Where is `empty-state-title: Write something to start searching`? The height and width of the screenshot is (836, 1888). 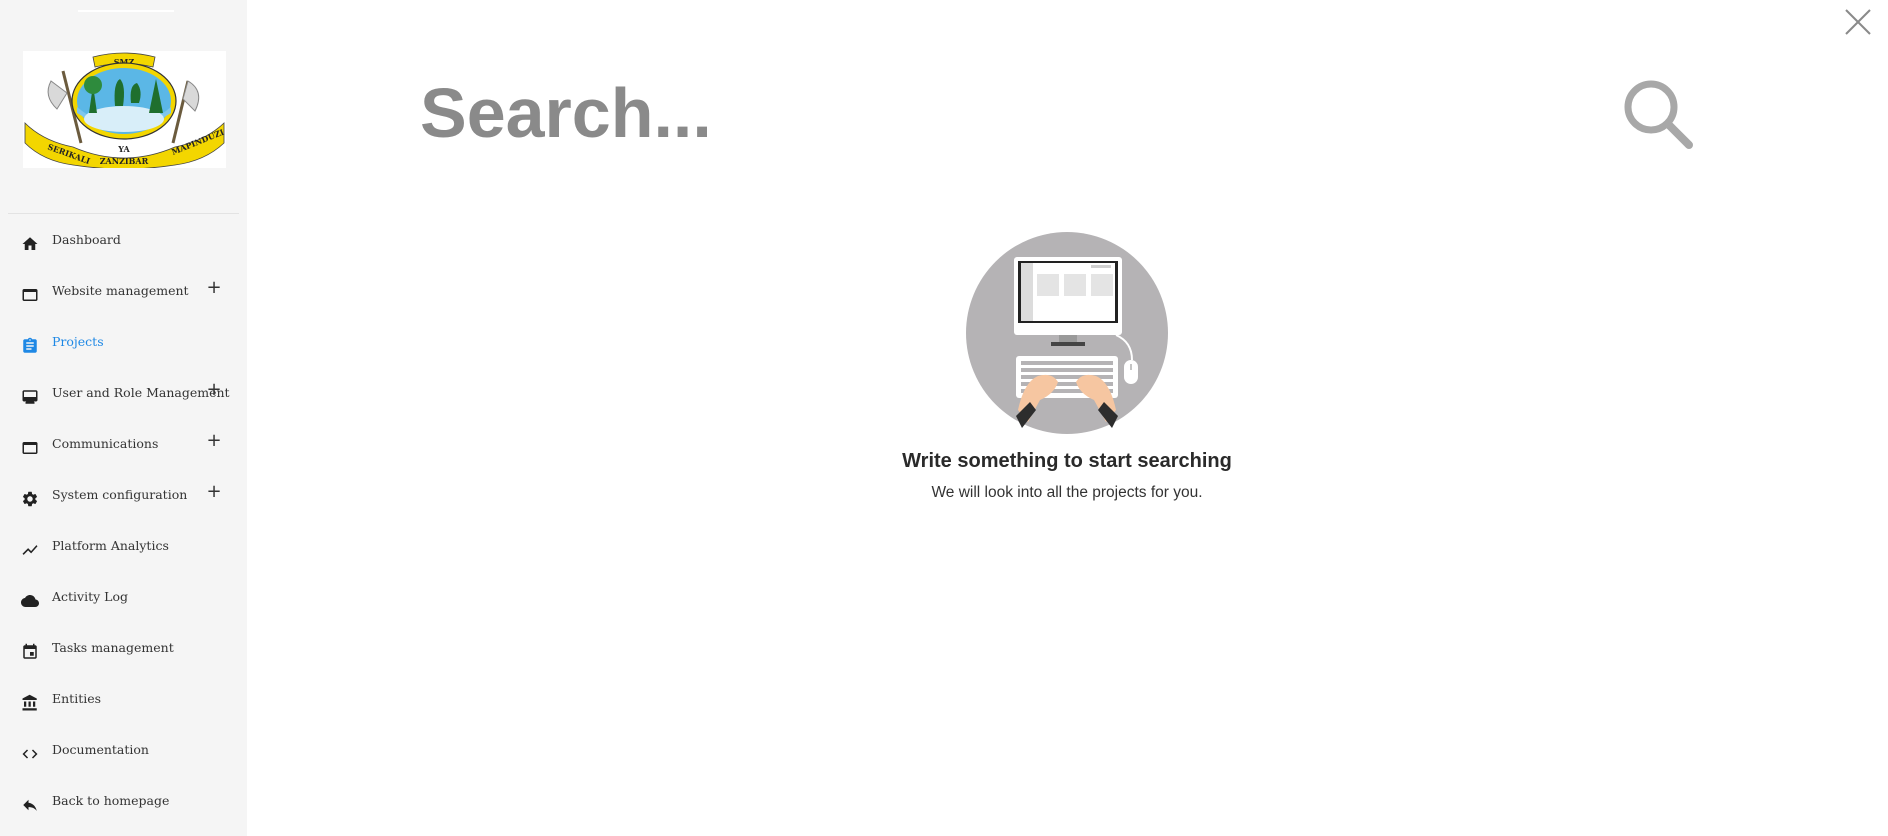
empty-state-title: Write something to start searching is located at coordinates (1067, 461).